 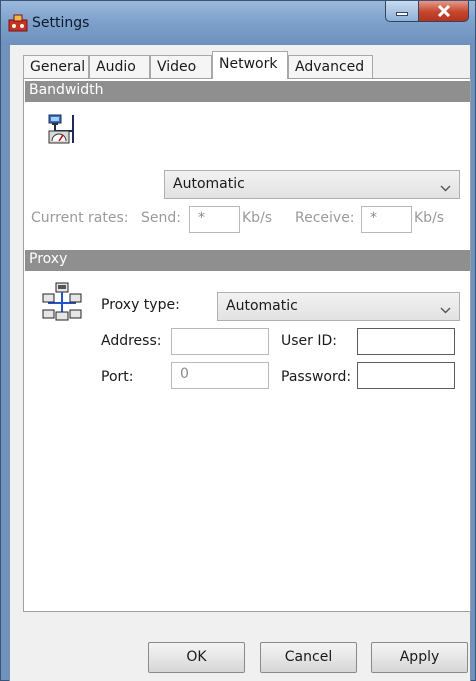 I want to click on tab-advanced: Advanced, so click(x=330, y=66).